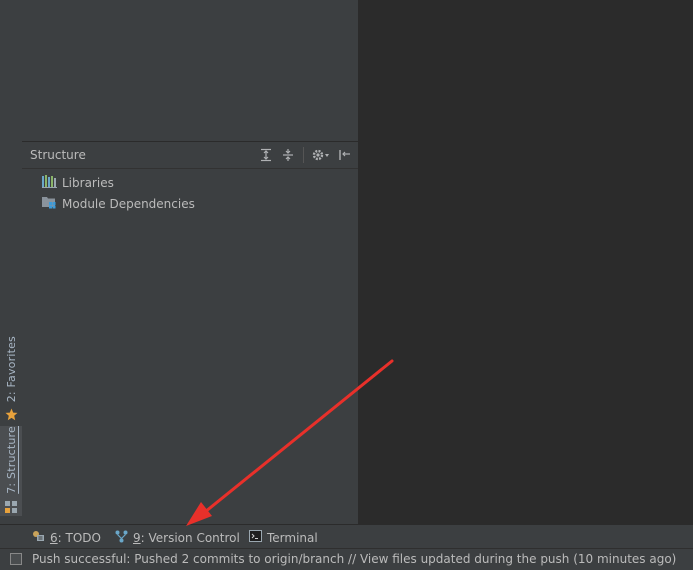  I want to click on structure-toolbar, so click(305, 155).